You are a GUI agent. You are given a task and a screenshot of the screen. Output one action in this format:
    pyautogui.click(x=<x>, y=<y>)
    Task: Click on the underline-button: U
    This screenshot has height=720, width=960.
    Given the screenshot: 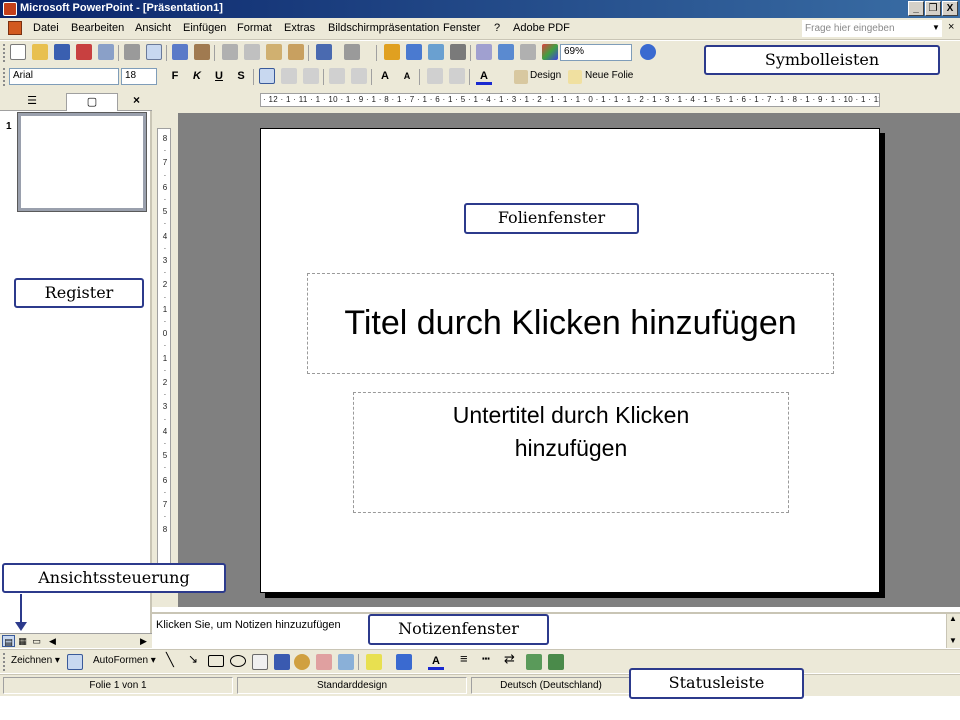 What is the action you would take?
    pyautogui.click(x=219, y=76)
    